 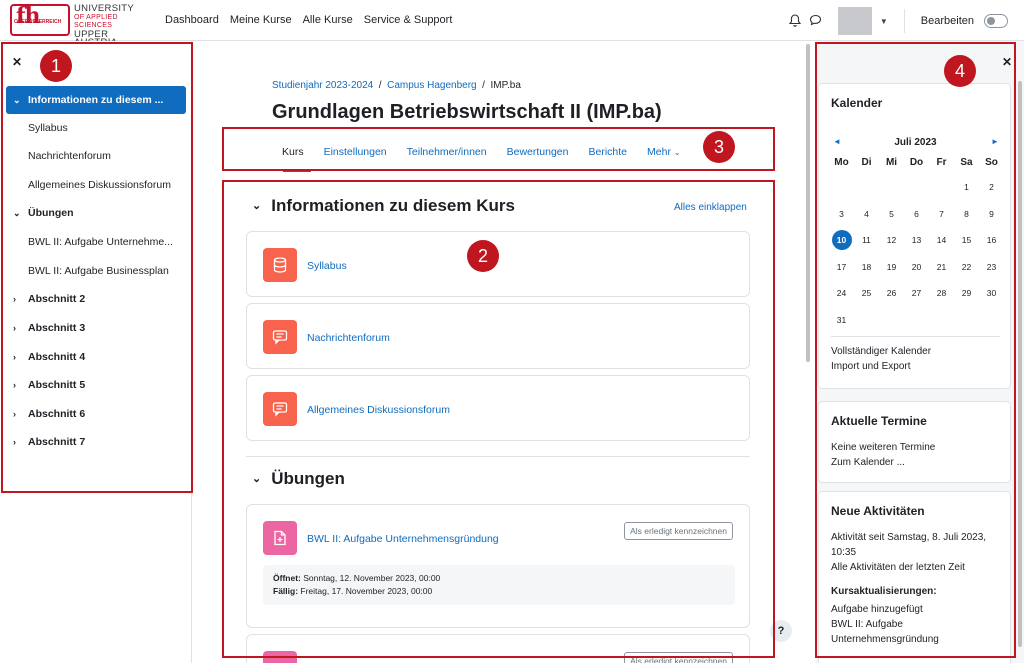 I want to click on calendar-day: 4, so click(x=866, y=214).